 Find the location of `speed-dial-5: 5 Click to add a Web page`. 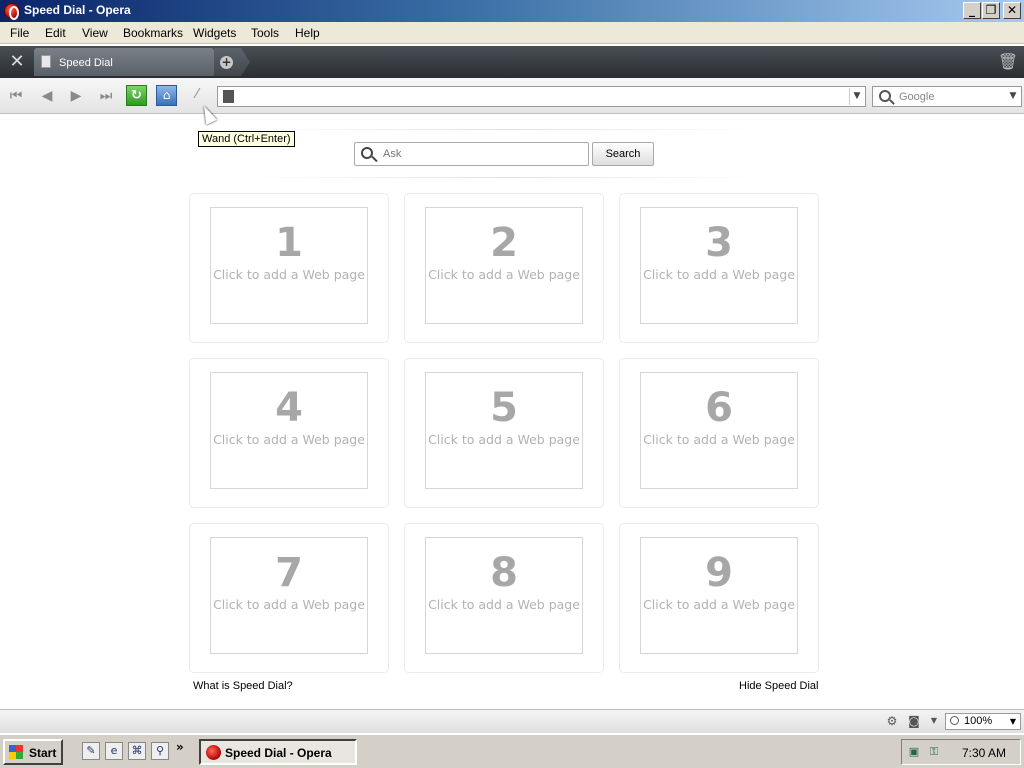

speed-dial-5: 5 Click to add a Web page is located at coordinates (504, 433).